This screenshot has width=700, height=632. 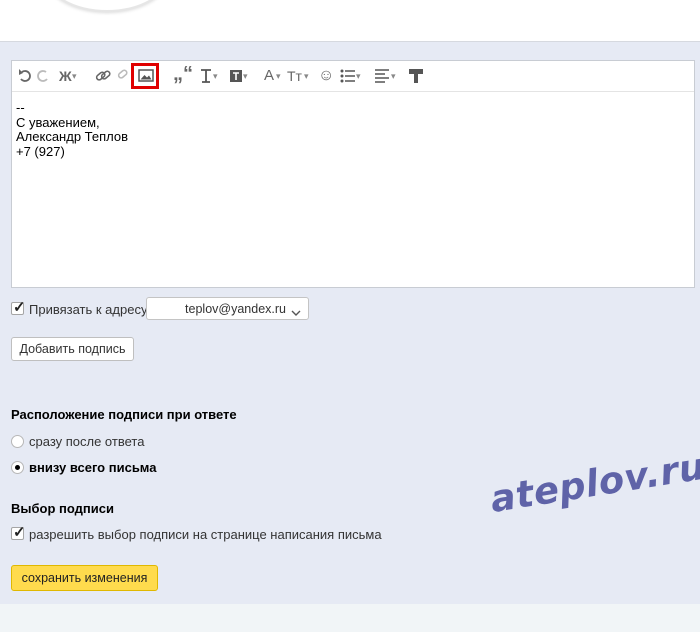 What do you see at coordinates (124, 414) in the screenshot?
I see `placement-heading: Расположение подписи при ответе` at bounding box center [124, 414].